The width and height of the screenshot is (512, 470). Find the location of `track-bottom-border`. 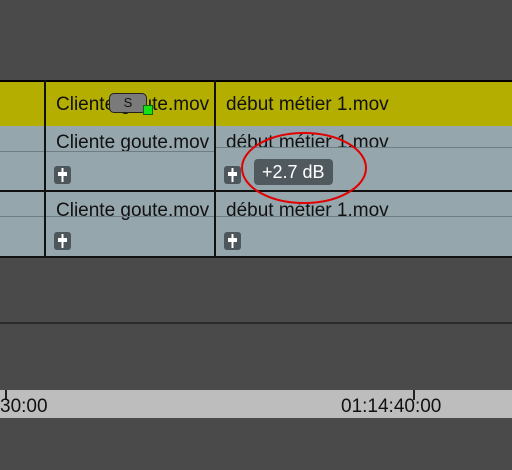

track-bottom-border is located at coordinates (256, 257).